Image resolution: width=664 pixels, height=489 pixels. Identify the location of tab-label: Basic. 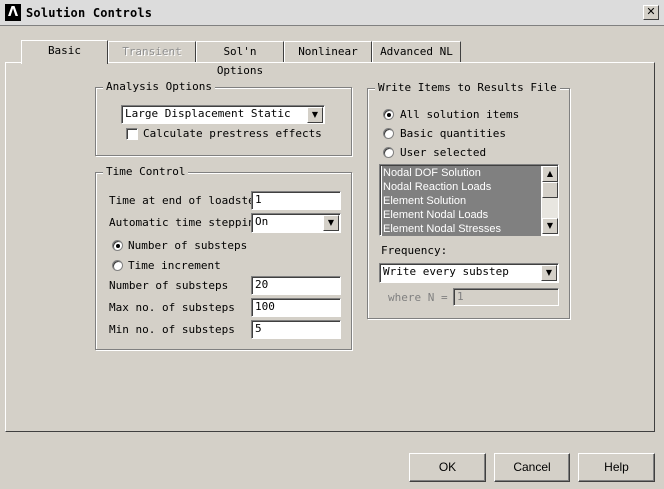
(64, 50).